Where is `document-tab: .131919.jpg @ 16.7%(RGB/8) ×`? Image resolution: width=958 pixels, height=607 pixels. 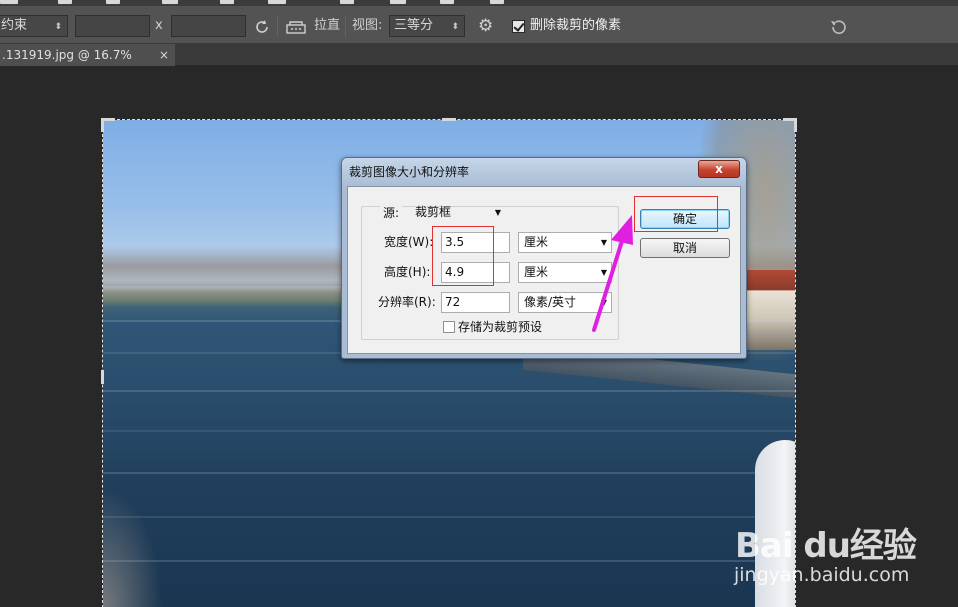 document-tab: .131919.jpg @ 16.7%(RGB/8) × is located at coordinates (87, 64).